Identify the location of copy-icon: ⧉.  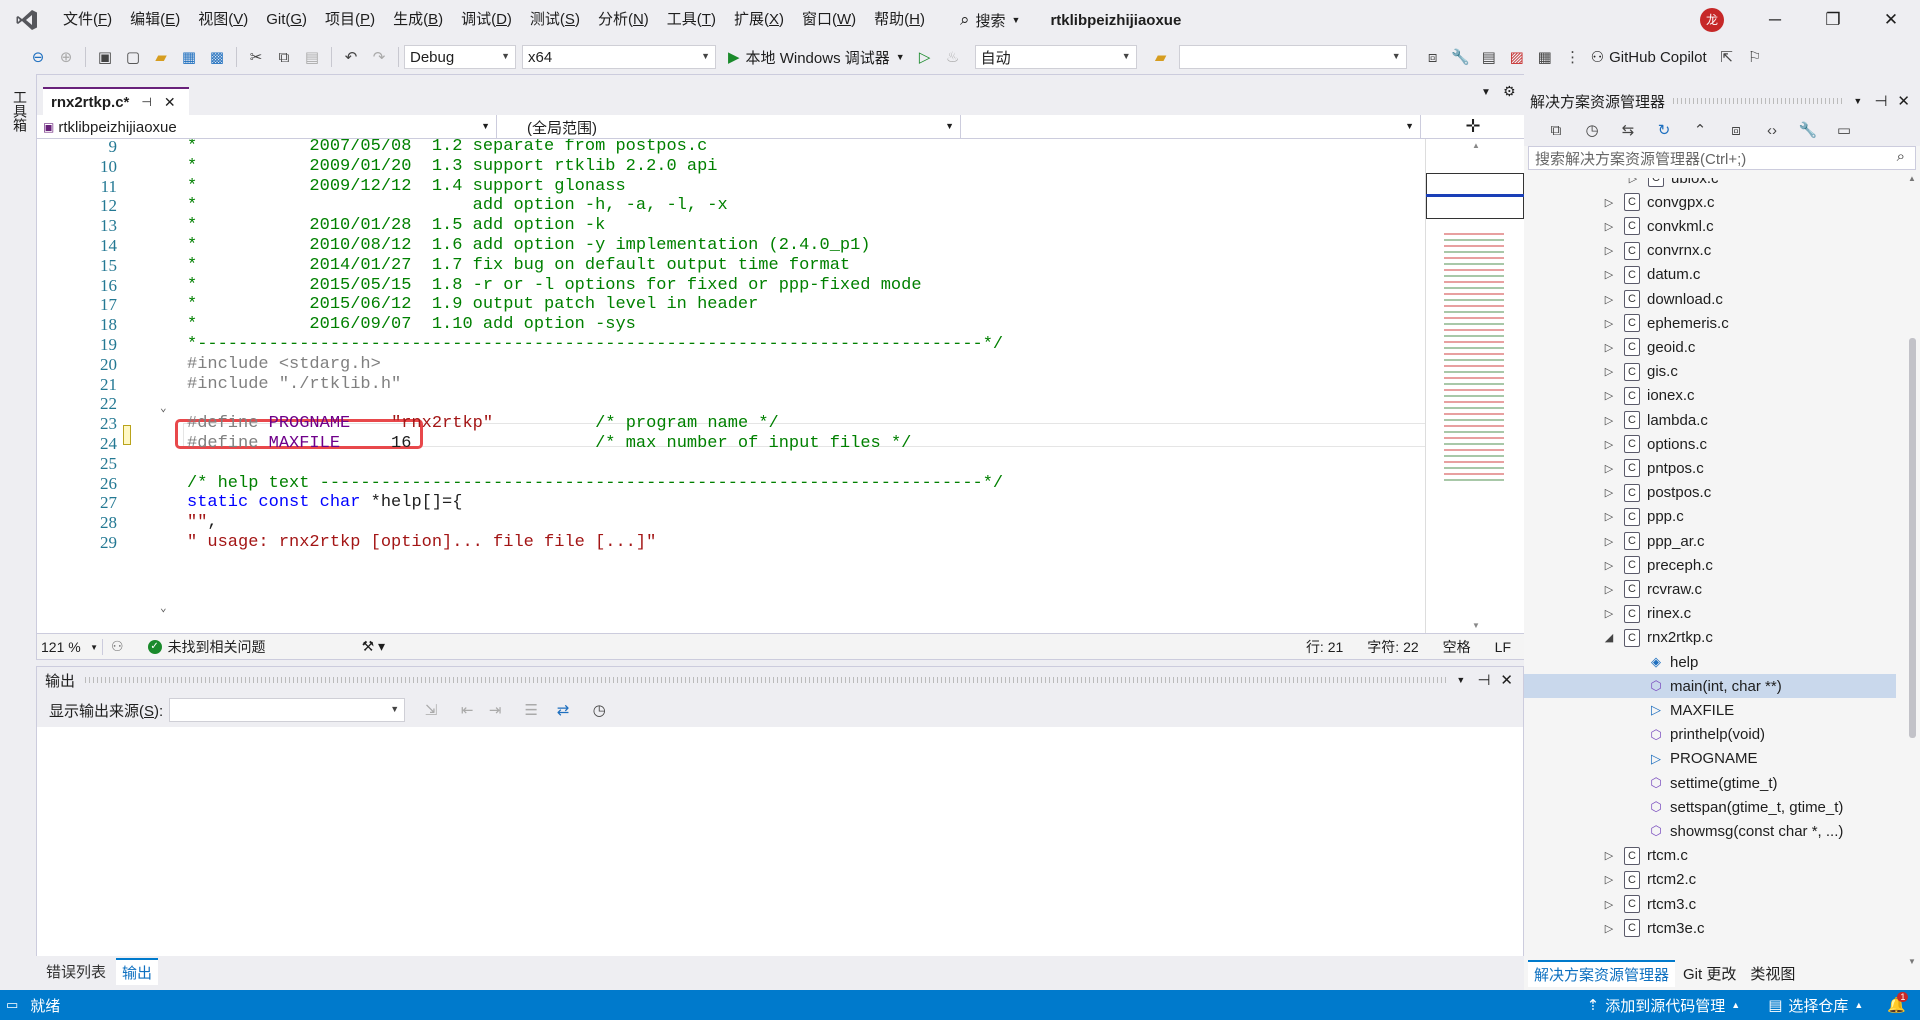
(284, 57).